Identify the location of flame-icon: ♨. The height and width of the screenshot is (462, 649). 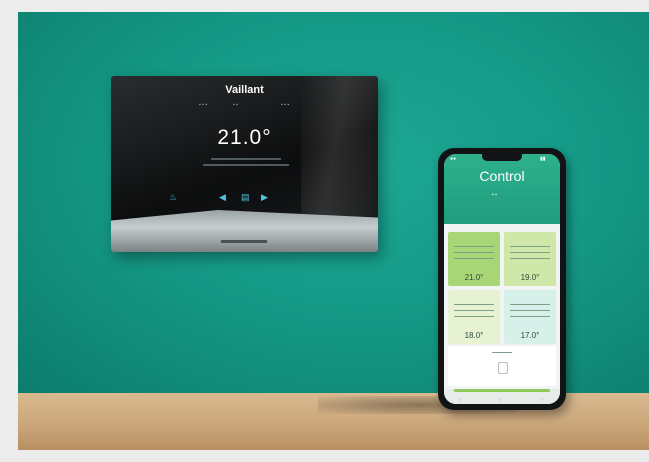
(173, 197).